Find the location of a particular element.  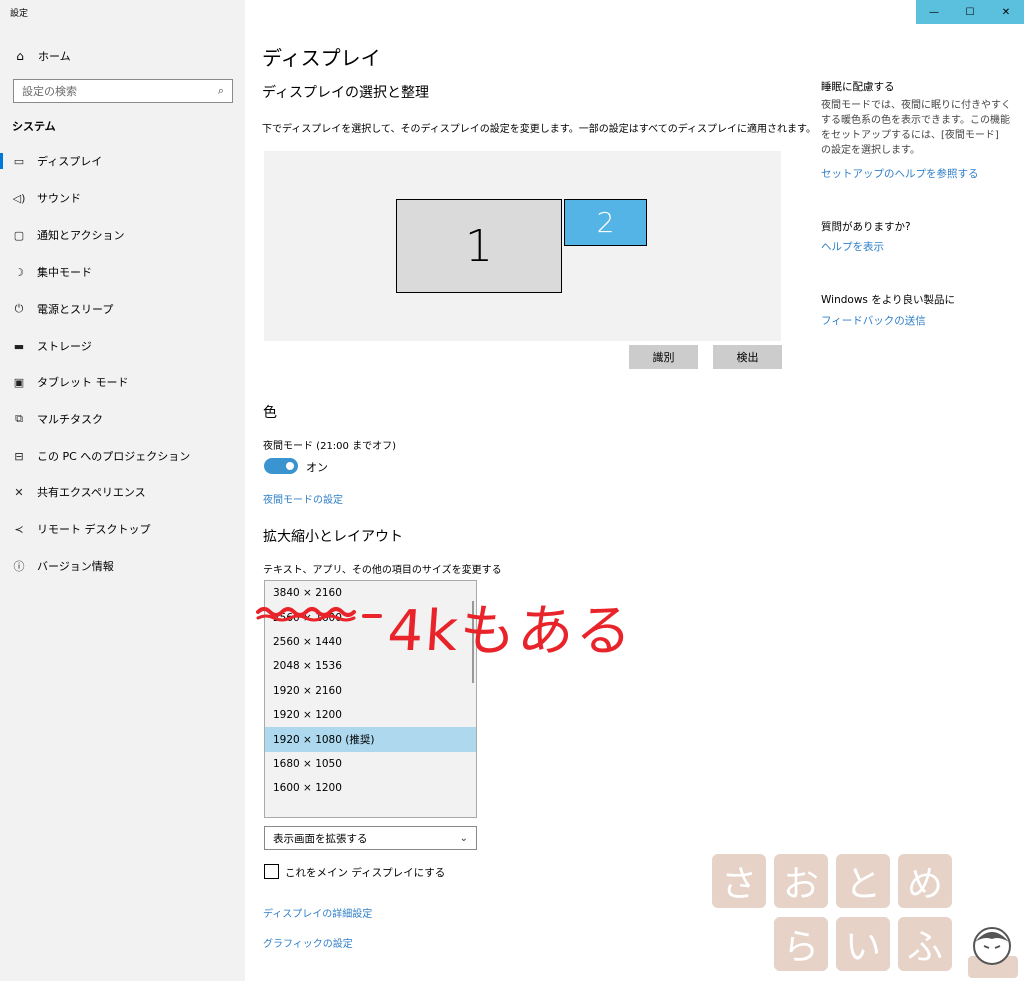

notification-icon: ▢ is located at coordinates (19, 235).